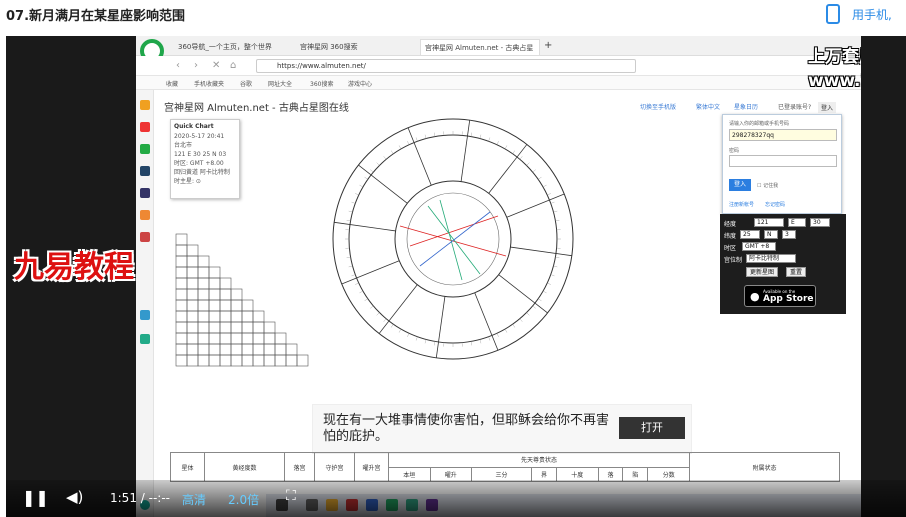  Describe the element at coordinates (771, 258) in the screenshot. I see `house-system-select: 阿卡比特制` at that location.